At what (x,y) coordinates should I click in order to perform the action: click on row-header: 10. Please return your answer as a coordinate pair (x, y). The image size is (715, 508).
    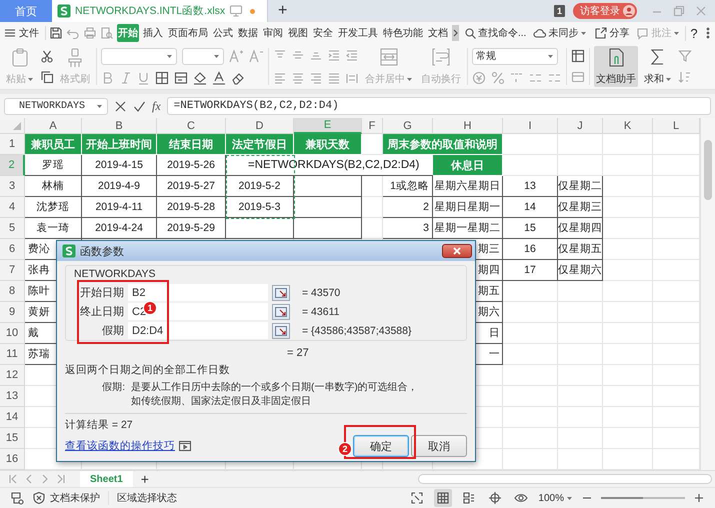
    Looking at the image, I should click on (12, 333).